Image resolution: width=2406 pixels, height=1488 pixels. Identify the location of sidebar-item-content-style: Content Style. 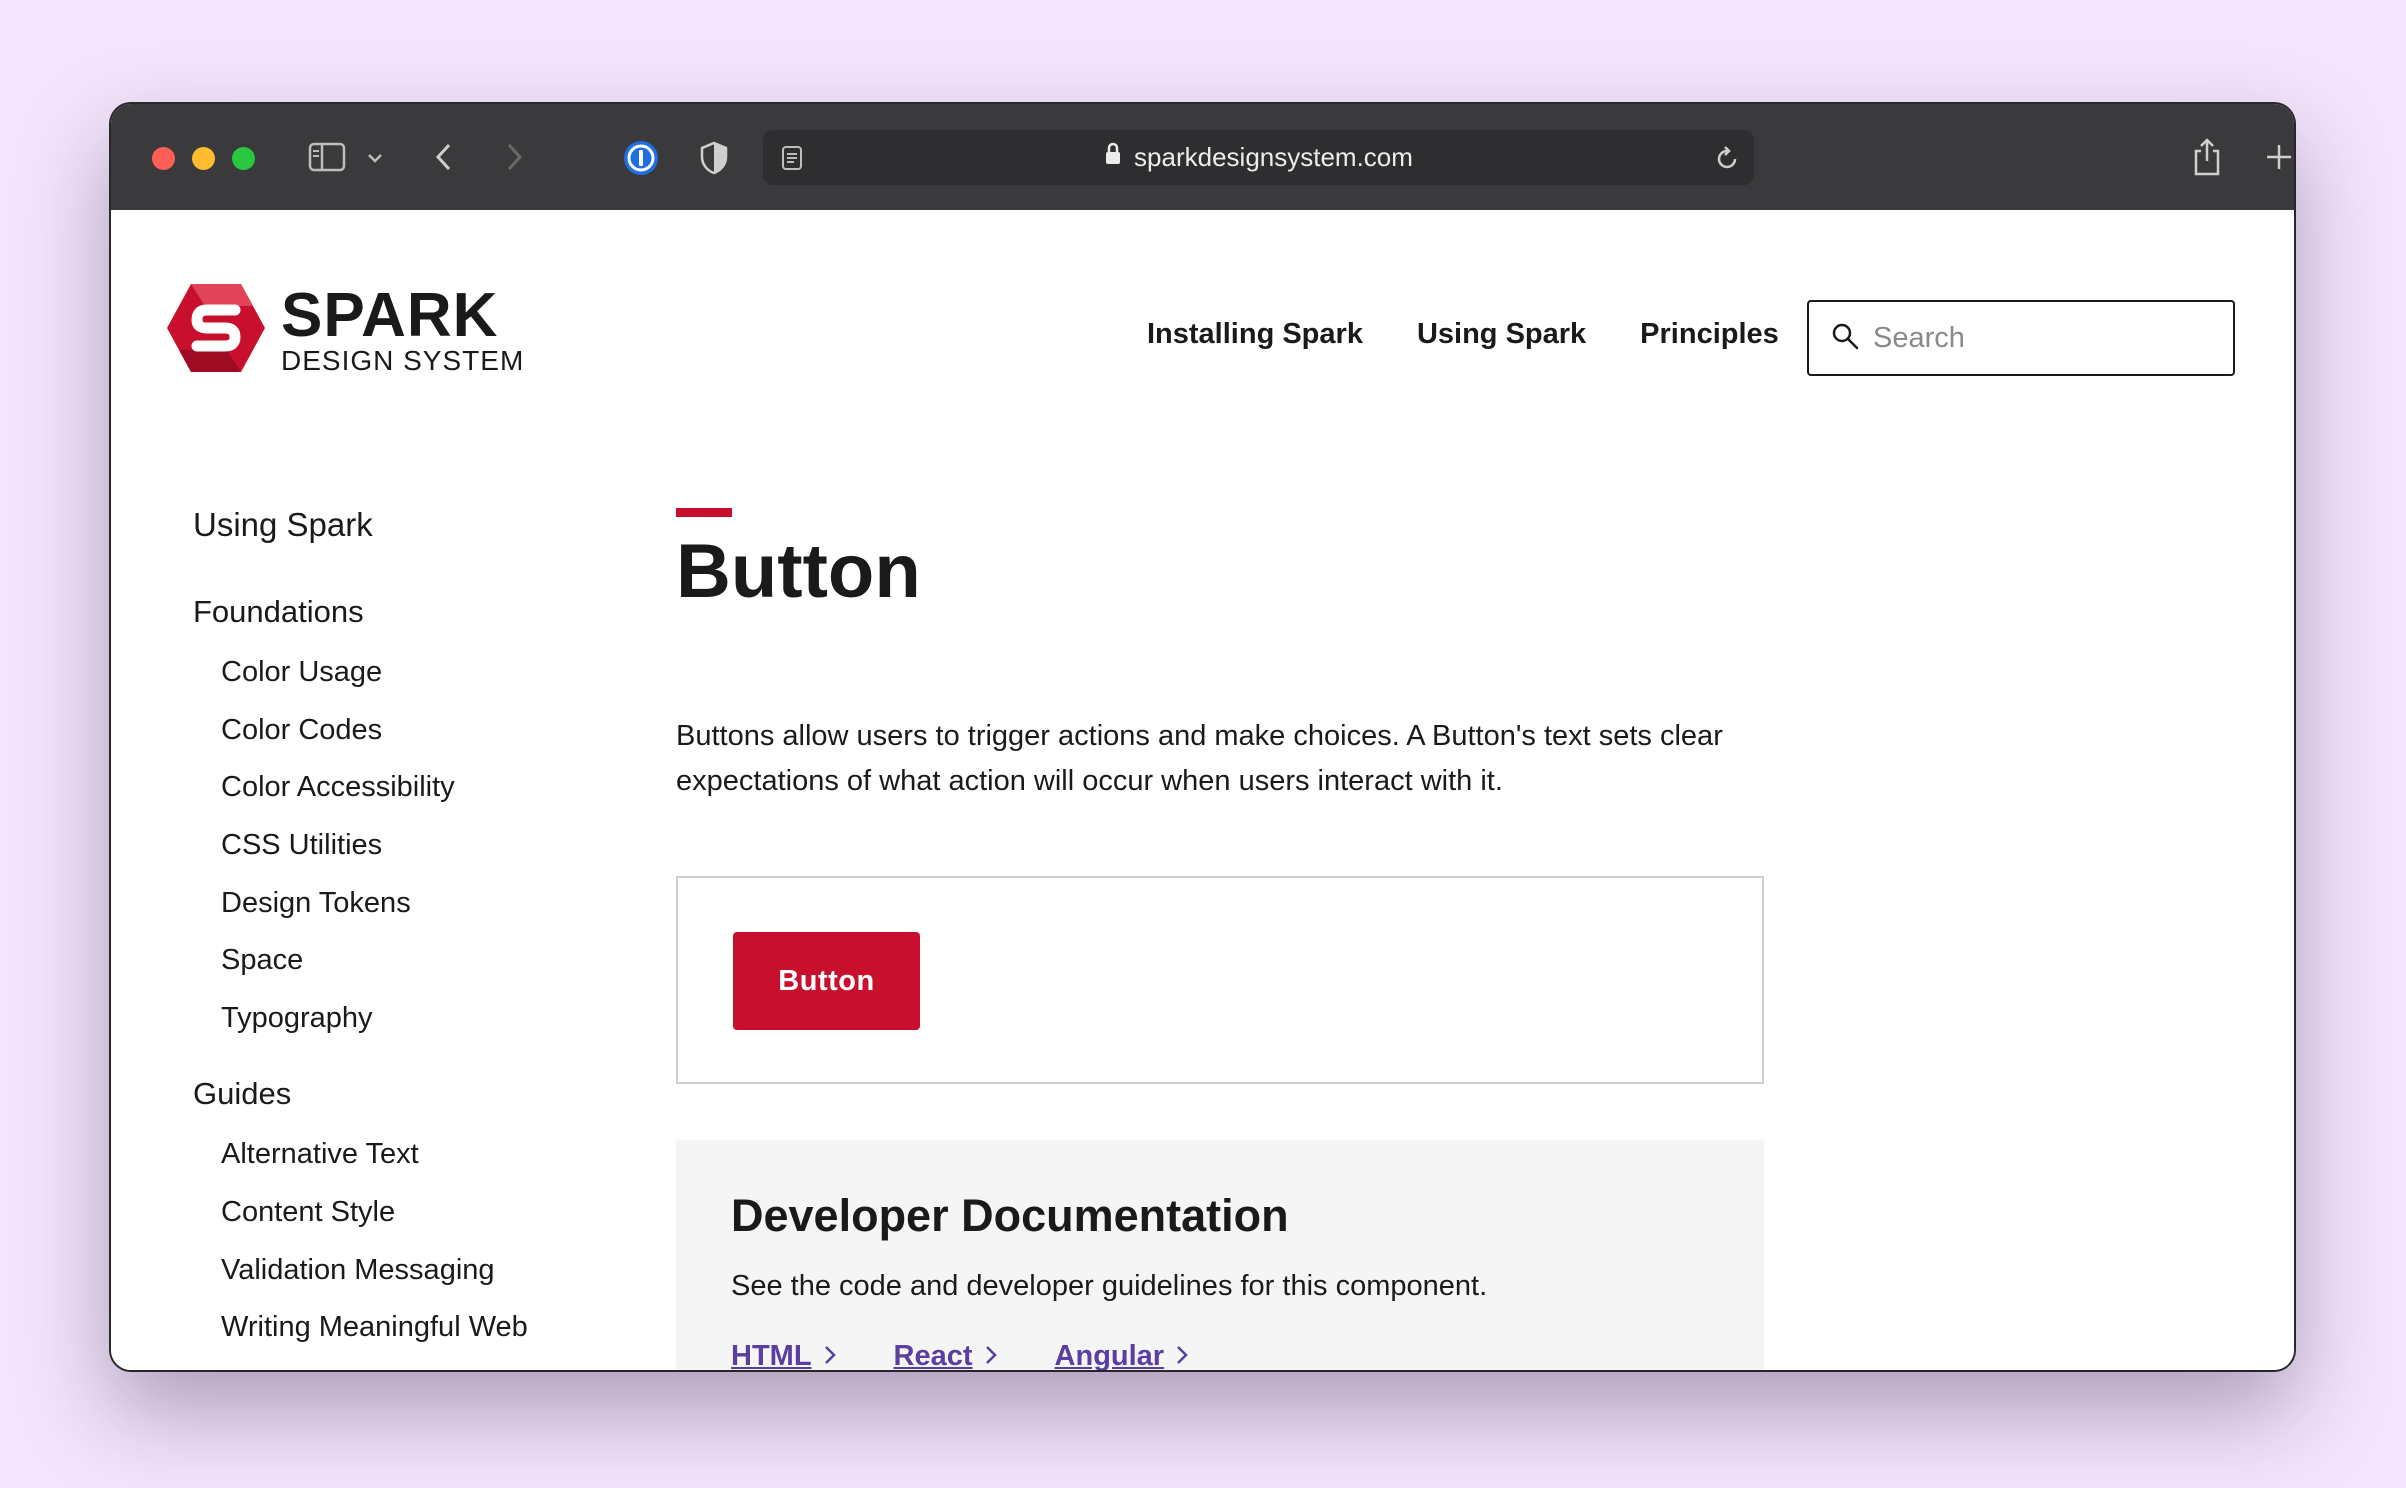
(308, 1212).